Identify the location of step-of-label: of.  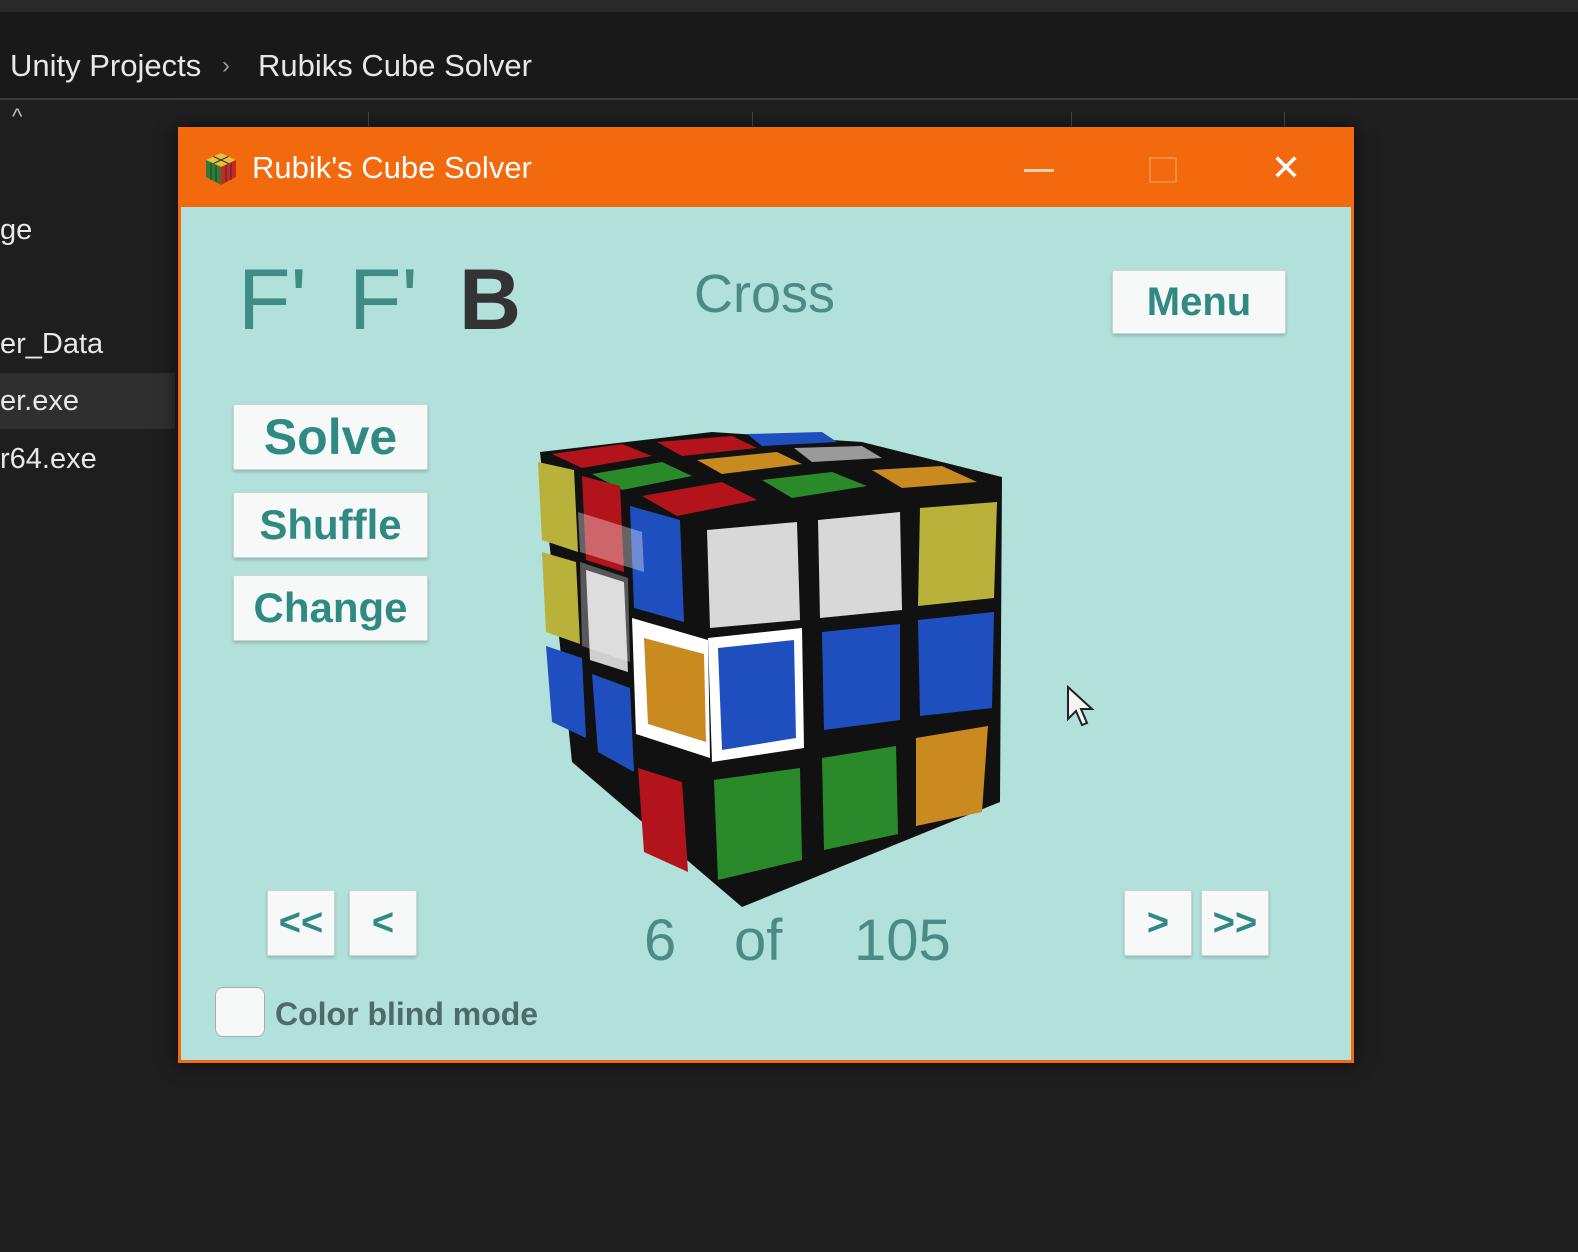
(758, 940).